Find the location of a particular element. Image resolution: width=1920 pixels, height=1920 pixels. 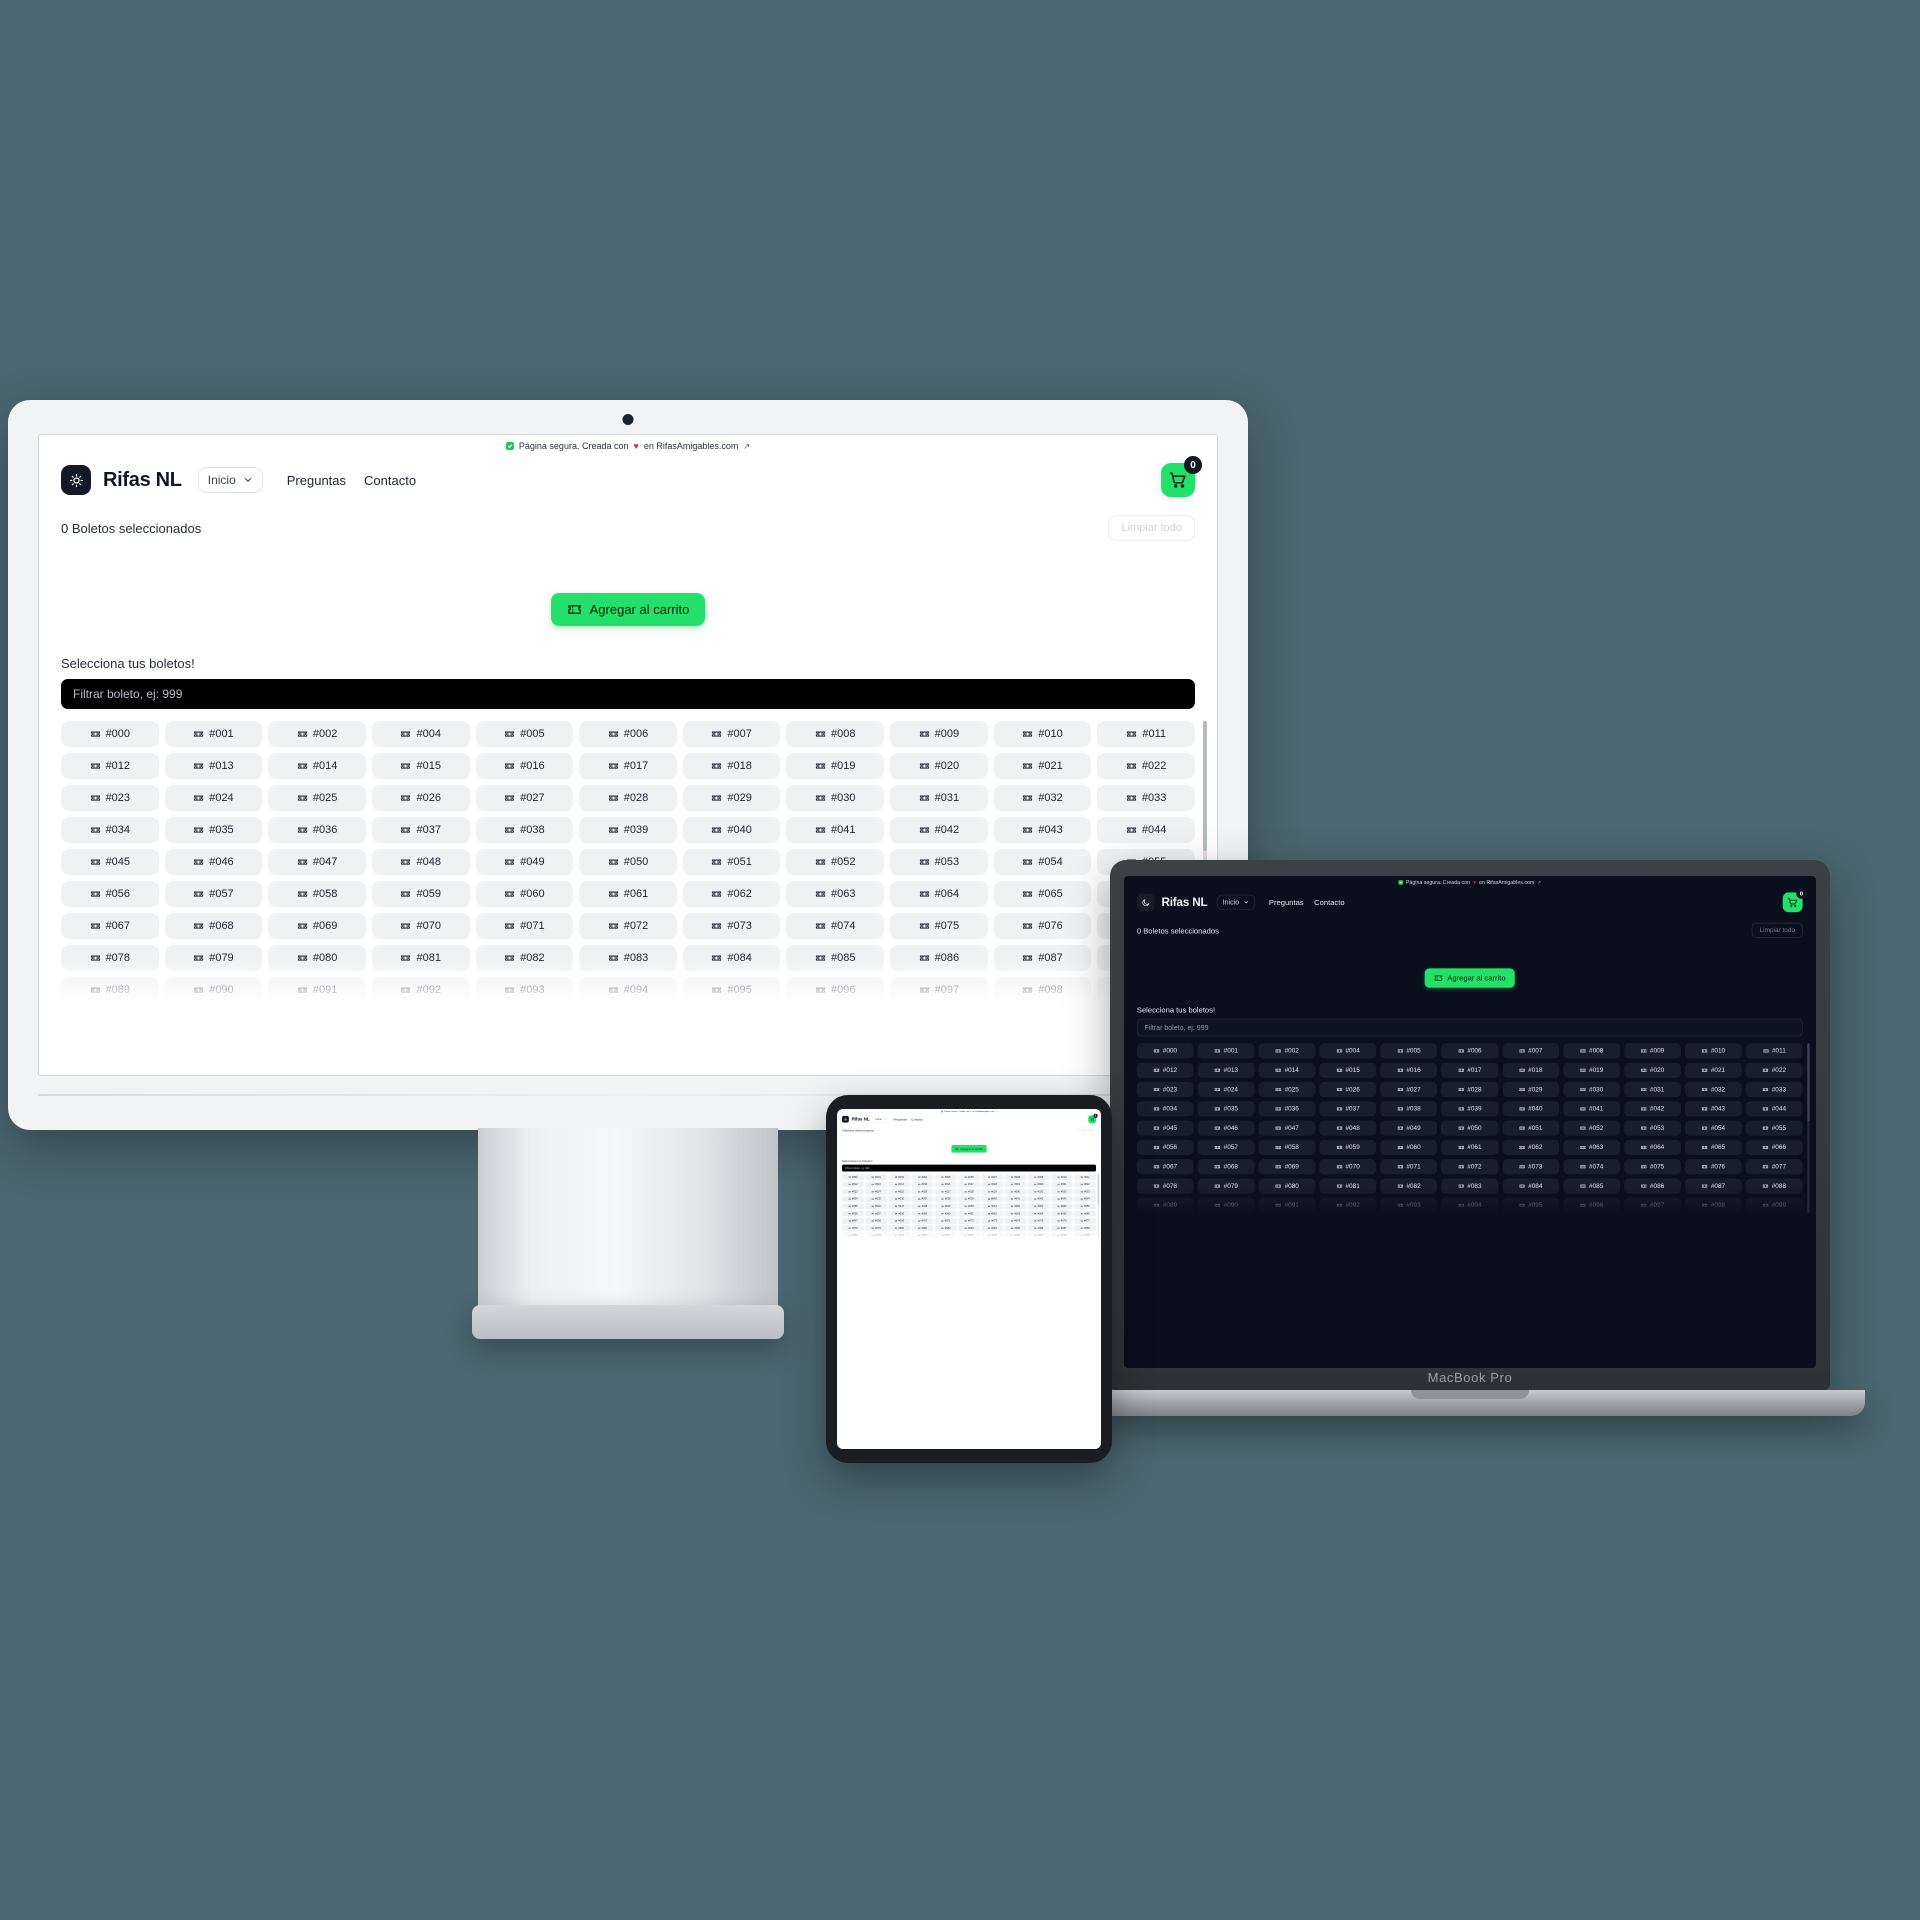

ticket-button: #094 is located at coordinates (628, 990).